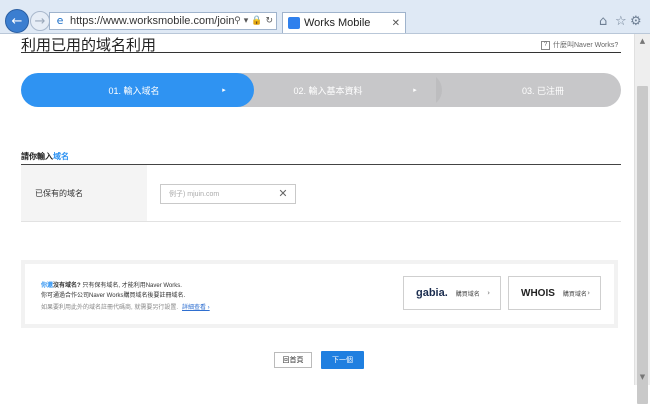 This screenshot has height=404, width=650. Describe the element at coordinates (585, 45) in the screenshot. I see `help-text: 什麼叫Naver Works?` at that location.